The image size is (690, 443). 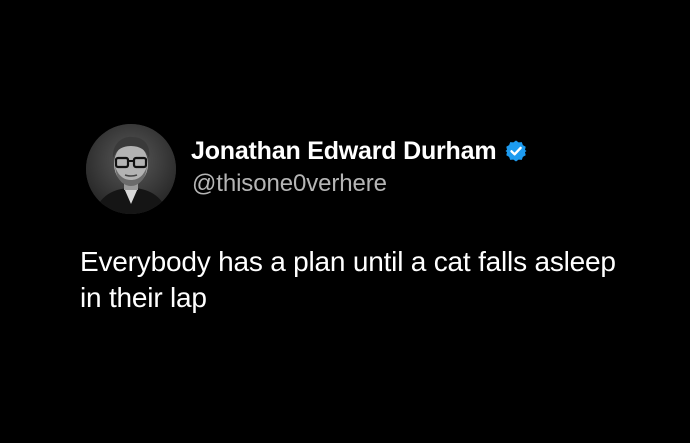 I want to click on avatar, so click(x=131, y=169).